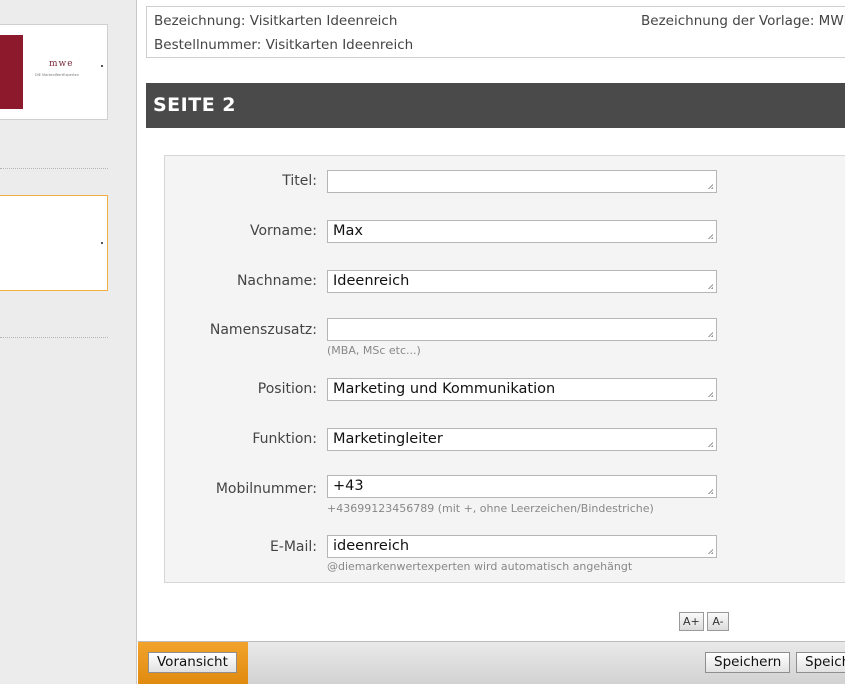  What do you see at coordinates (276, 21) in the screenshot?
I see `order-designation: Bezeichnung: Visitkarten Ideenreich` at bounding box center [276, 21].